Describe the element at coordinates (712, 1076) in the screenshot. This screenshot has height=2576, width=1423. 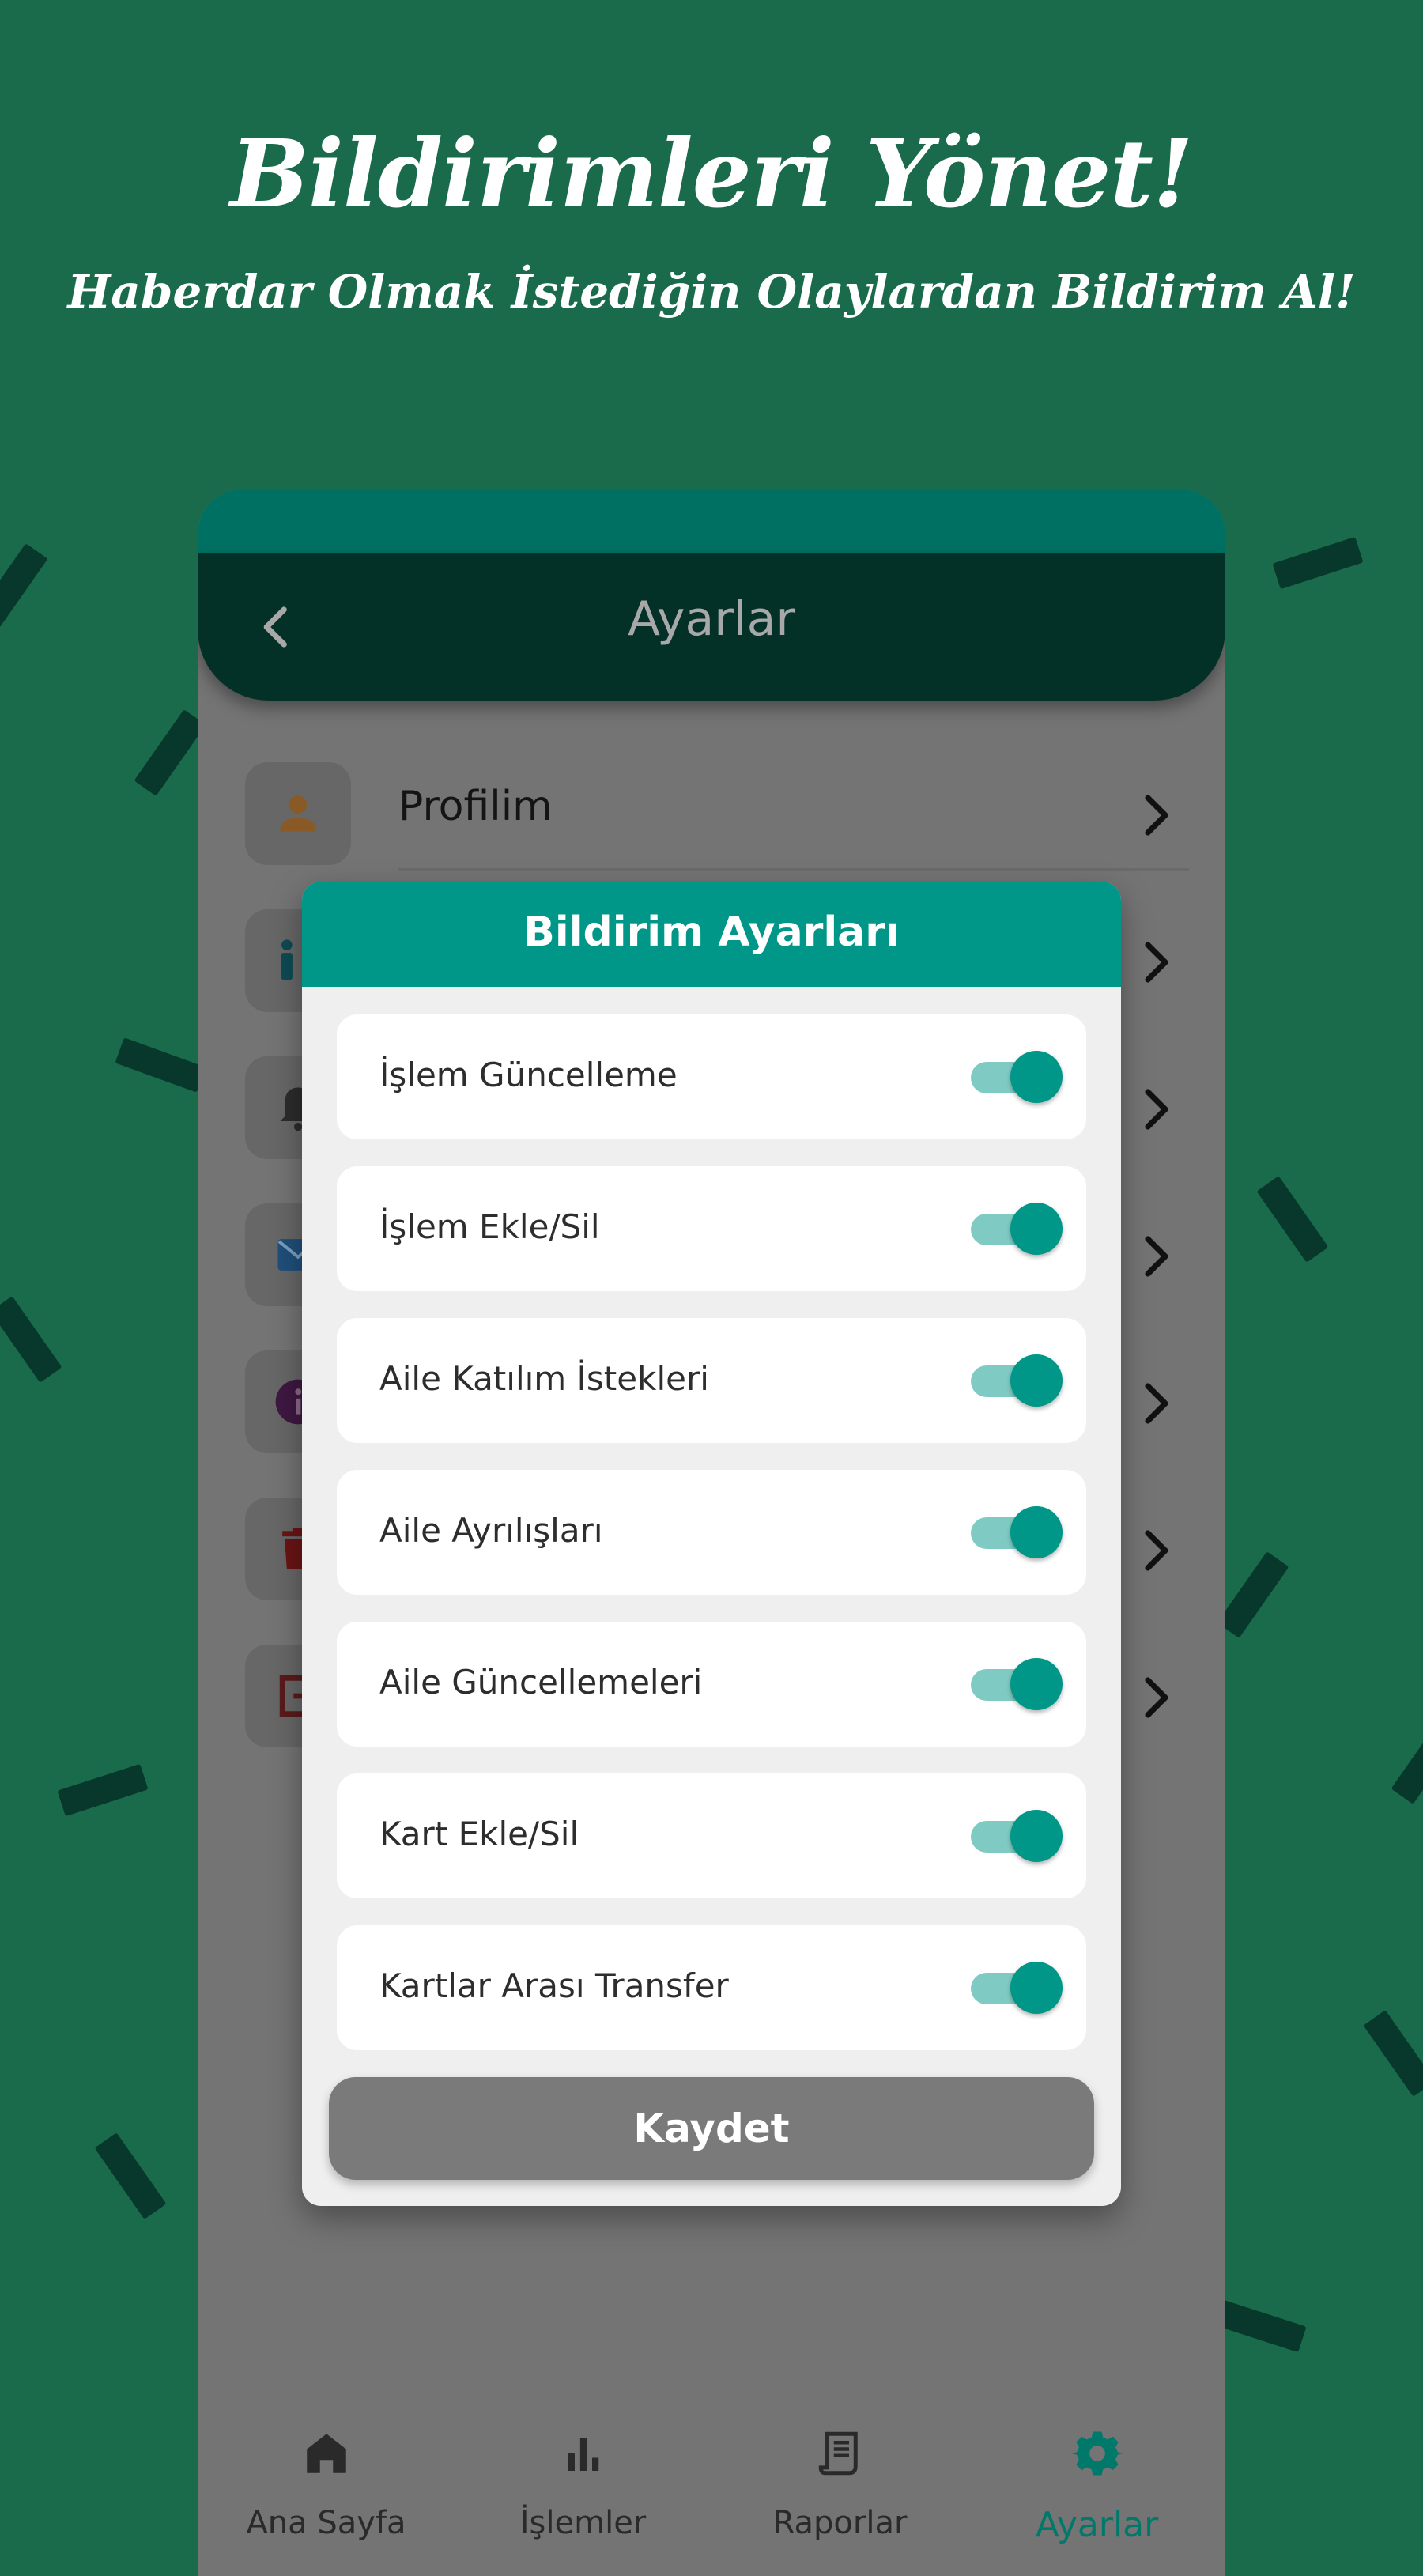
I see `setting-row: İşlem Güncelleme` at that location.